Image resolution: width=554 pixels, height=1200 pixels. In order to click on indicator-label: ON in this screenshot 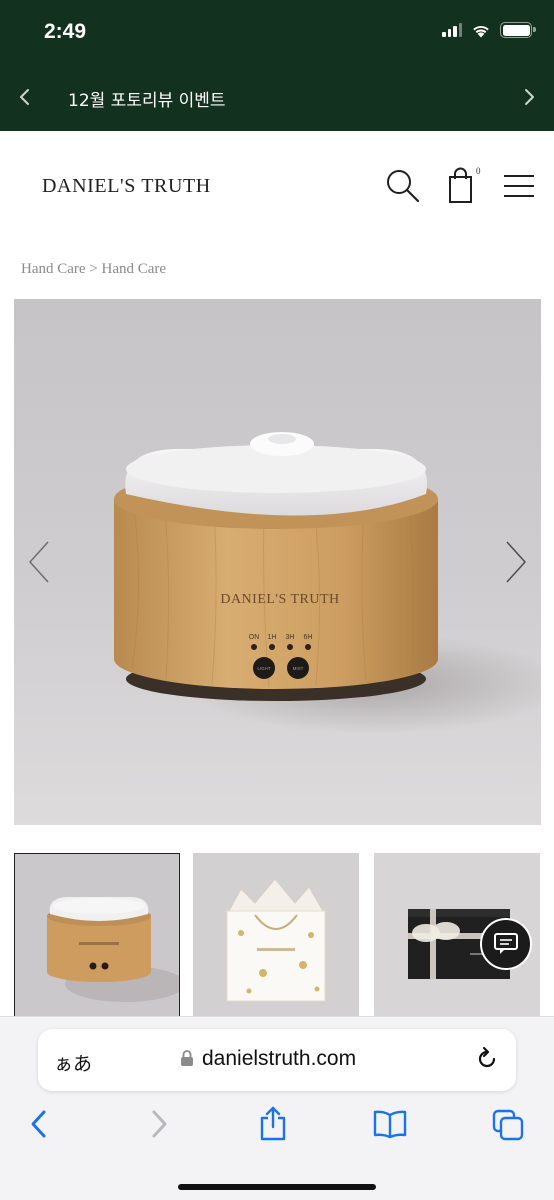, I will do `click(254, 637)`.